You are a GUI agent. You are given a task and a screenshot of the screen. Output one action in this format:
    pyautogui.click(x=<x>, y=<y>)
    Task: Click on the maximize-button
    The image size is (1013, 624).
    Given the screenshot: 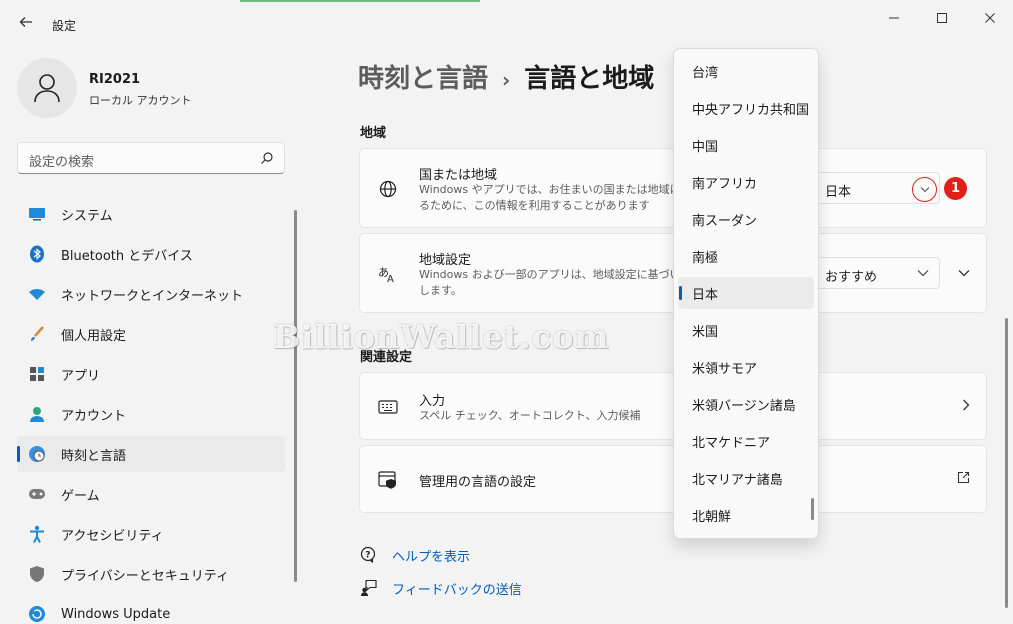 What is the action you would take?
    pyautogui.click(x=942, y=18)
    